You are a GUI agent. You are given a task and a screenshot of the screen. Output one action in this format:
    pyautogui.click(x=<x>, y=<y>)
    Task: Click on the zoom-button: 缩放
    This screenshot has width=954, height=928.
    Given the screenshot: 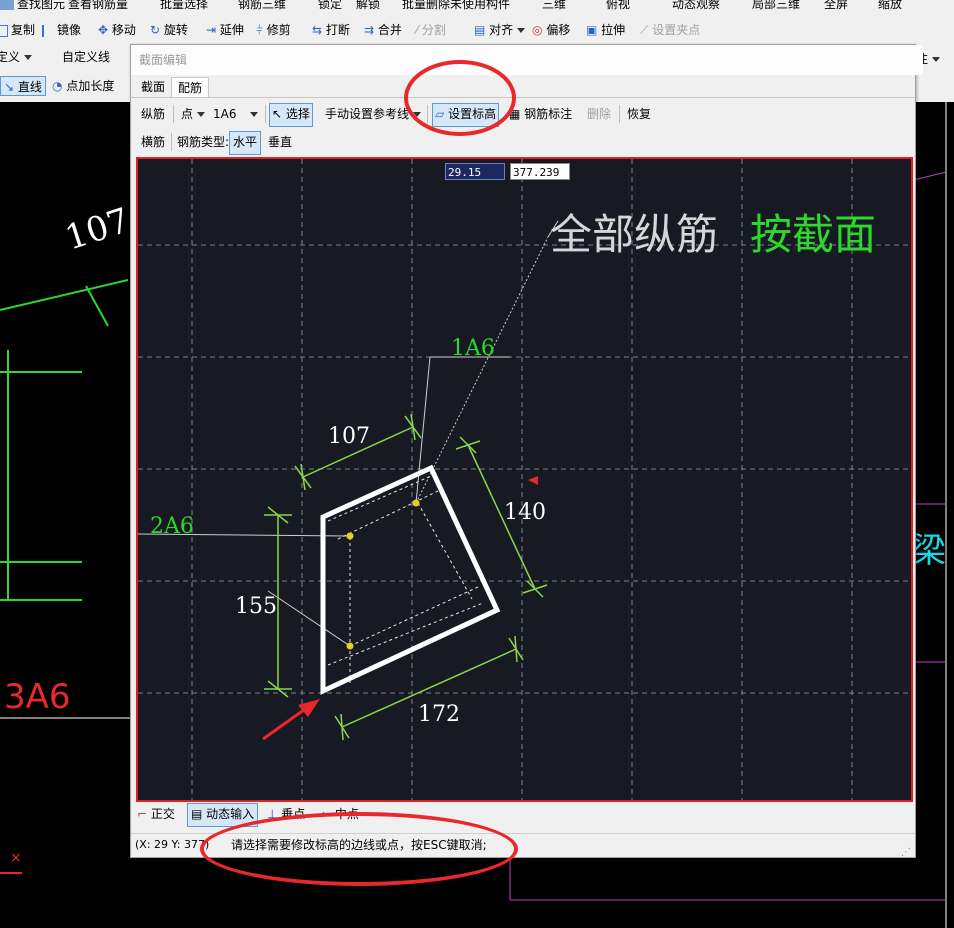 What is the action you would take?
    pyautogui.click(x=890, y=5)
    